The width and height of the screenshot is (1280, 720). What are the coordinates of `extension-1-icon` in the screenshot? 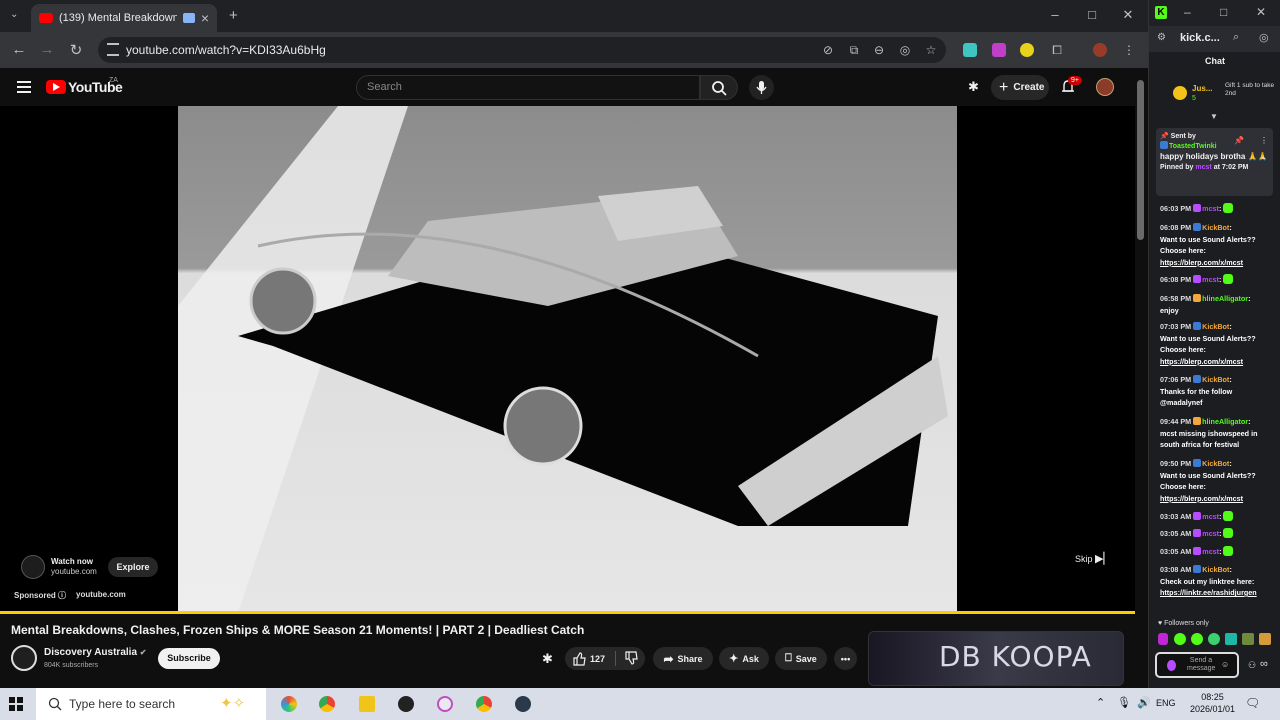 It's located at (970, 50).